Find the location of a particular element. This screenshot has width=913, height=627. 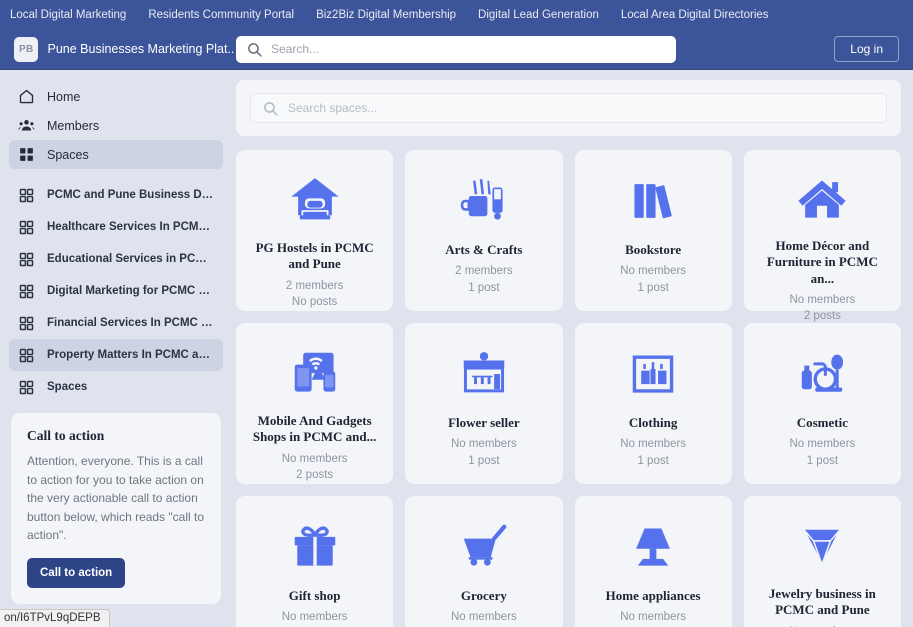

space-card-title: Cosmetic is located at coordinates (822, 422).